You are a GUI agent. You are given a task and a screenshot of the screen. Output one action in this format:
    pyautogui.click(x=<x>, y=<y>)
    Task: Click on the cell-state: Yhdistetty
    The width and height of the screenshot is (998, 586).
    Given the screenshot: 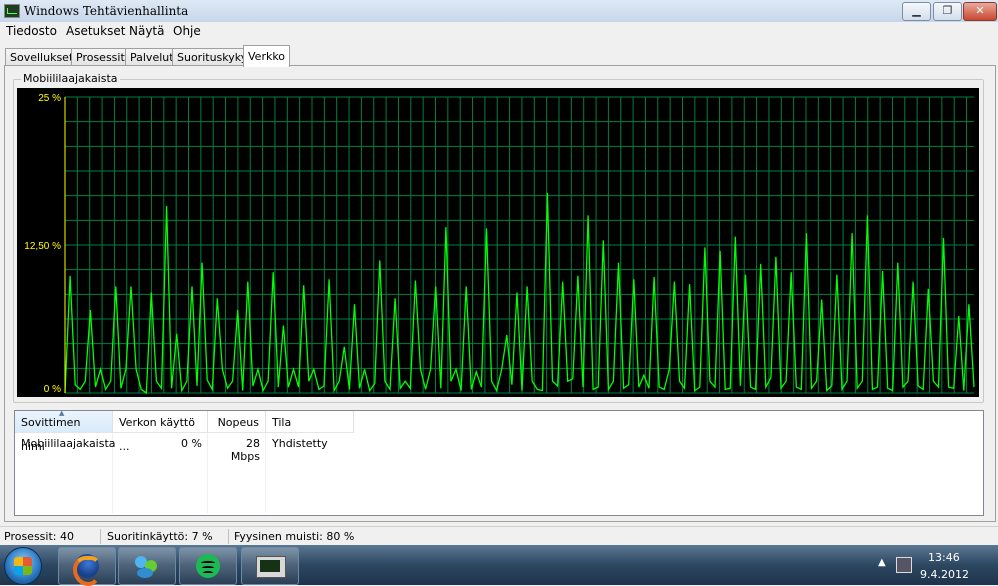 What is the action you would take?
    pyautogui.click(x=300, y=443)
    